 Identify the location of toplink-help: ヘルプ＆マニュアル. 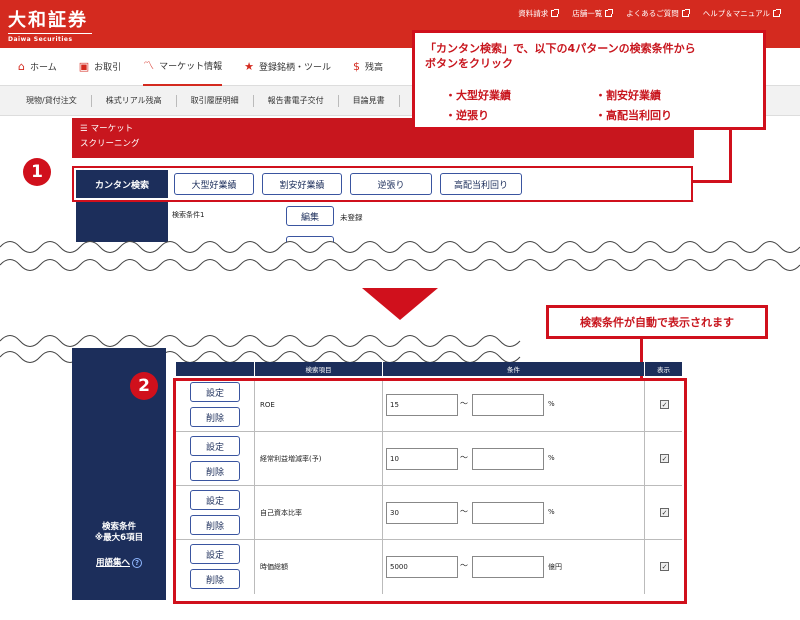
(742, 13).